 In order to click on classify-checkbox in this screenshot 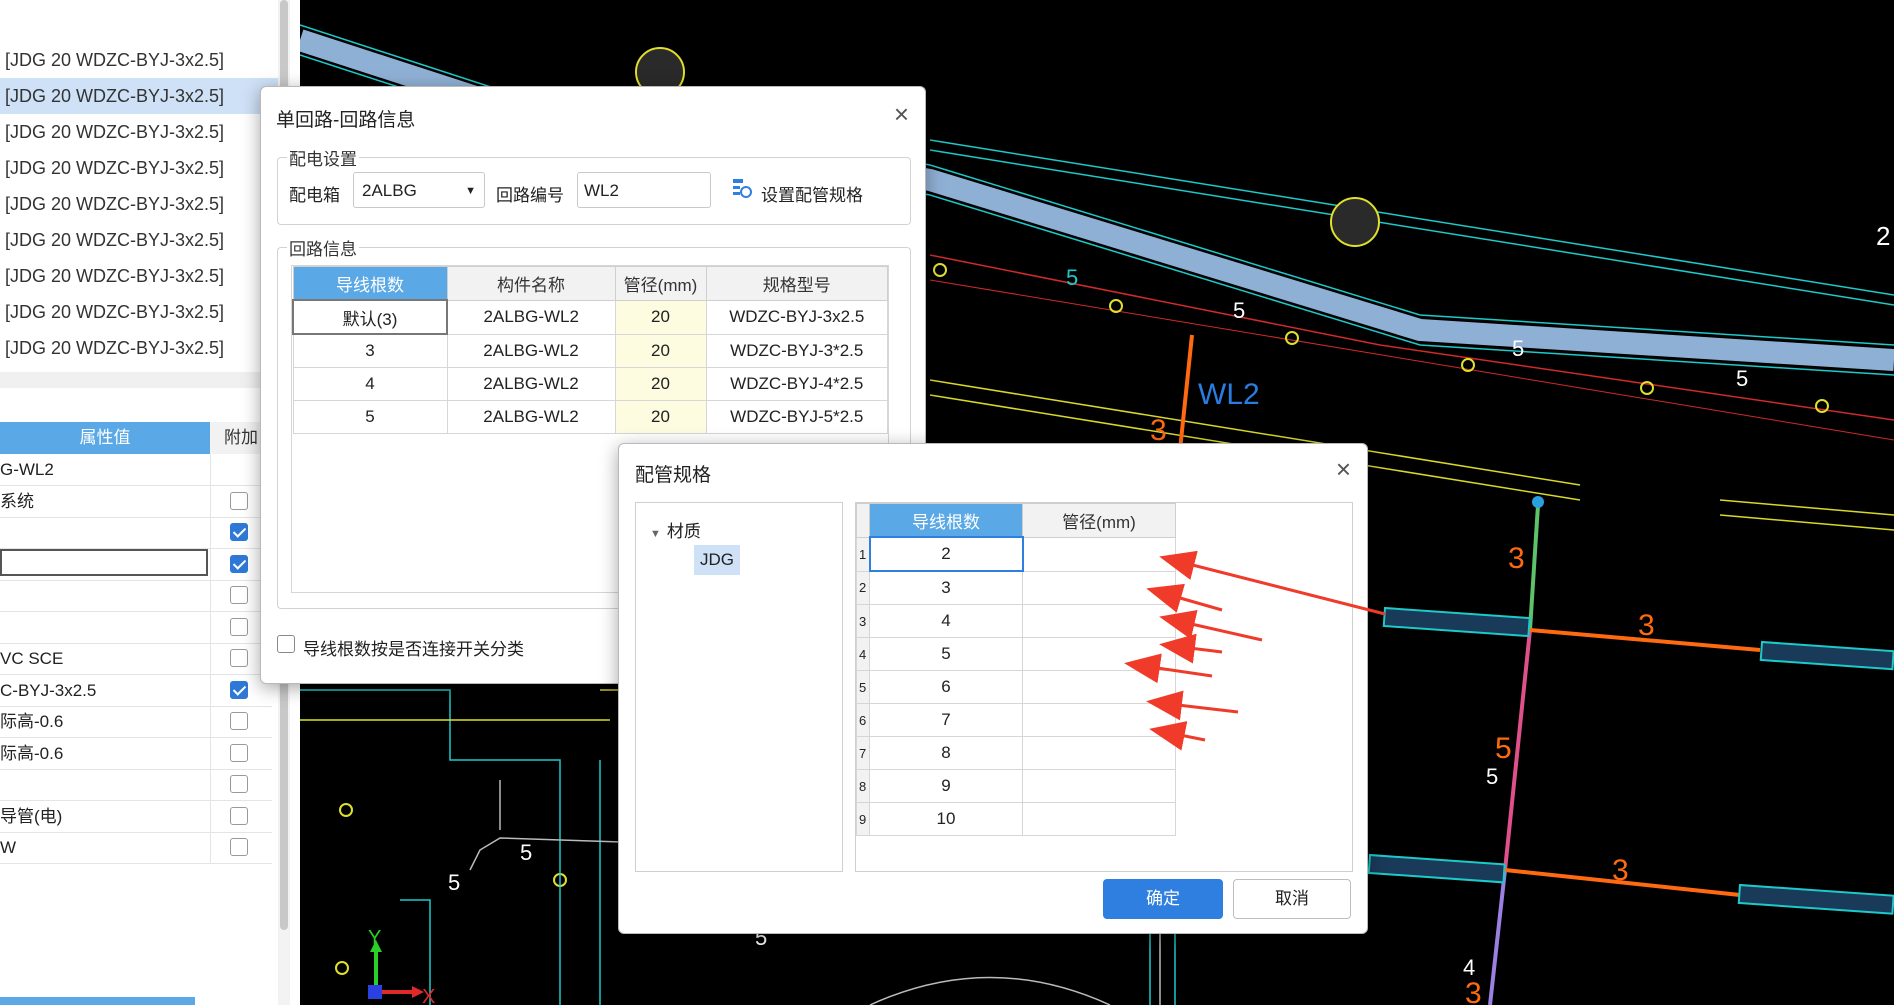, I will do `click(286, 644)`.